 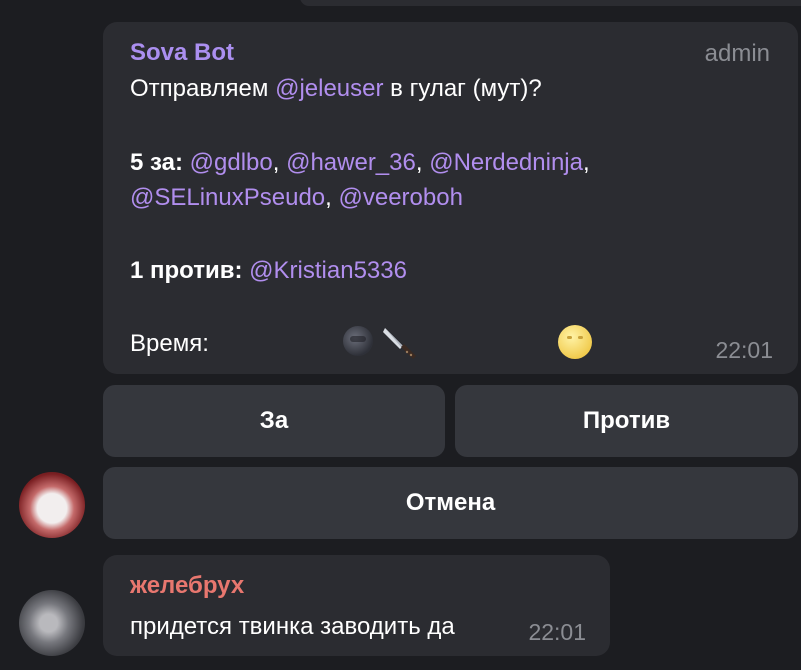 What do you see at coordinates (227, 197) in the screenshot?
I see `mention-voter: @SELinuxPseudo` at bounding box center [227, 197].